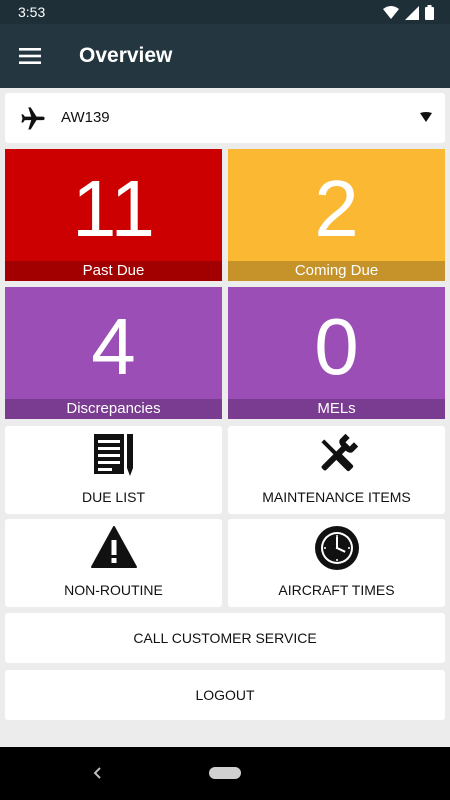  I want to click on back-chevron-icon, so click(98, 773).